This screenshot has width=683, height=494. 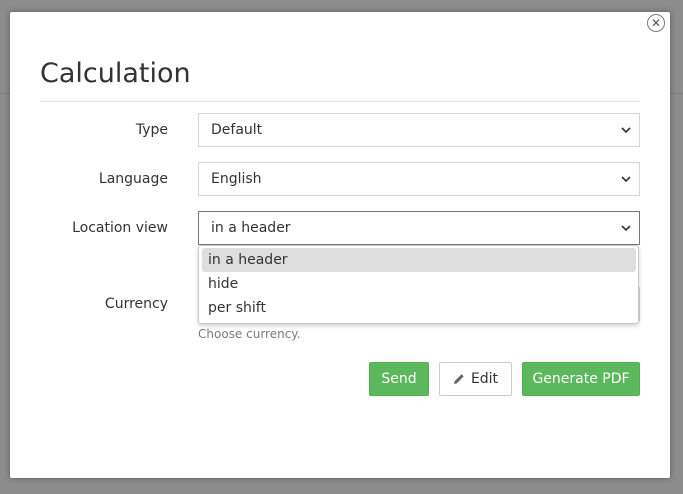 I want to click on close-button: ✕, so click(x=656, y=23).